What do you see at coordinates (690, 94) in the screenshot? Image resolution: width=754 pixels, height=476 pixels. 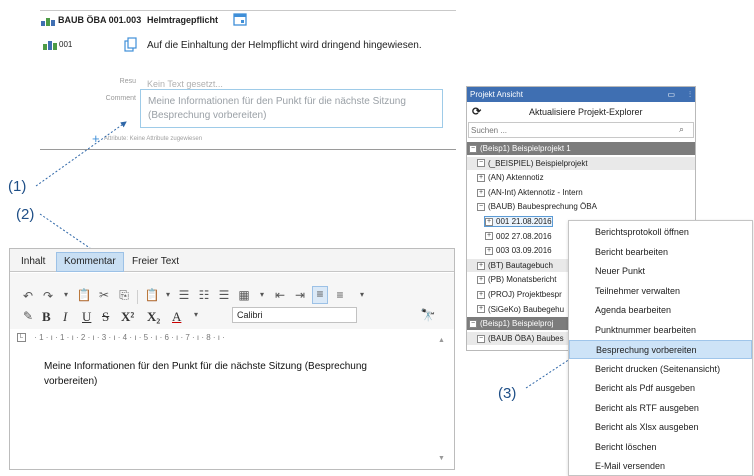 I see `pin-icon: ⫶` at bounding box center [690, 94].